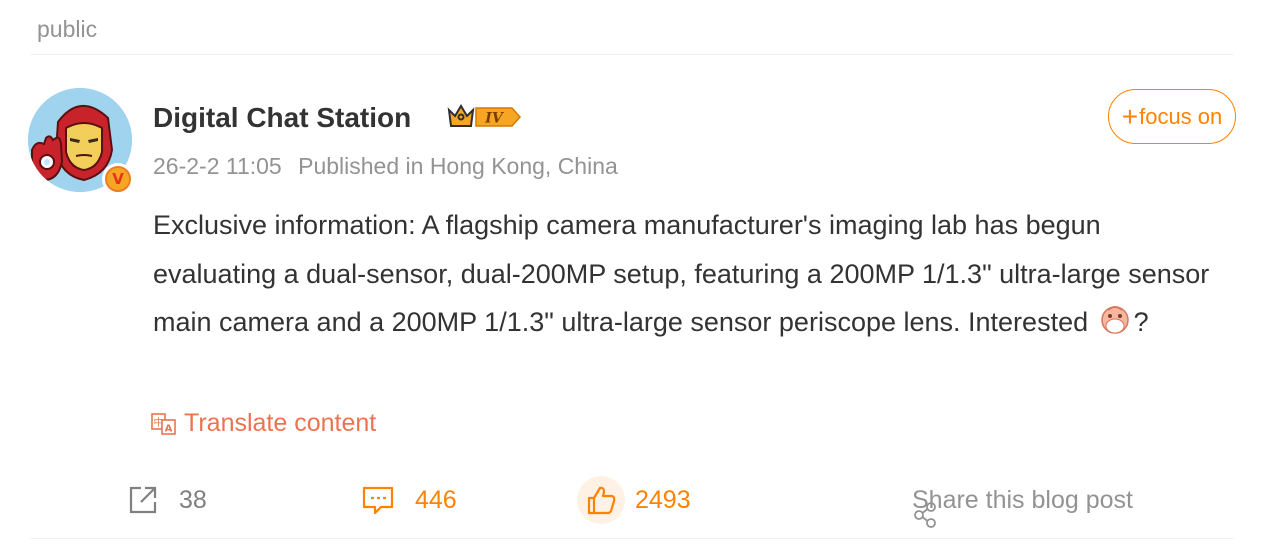  Describe the element at coordinates (494, 119) in the screenshot. I see `level-badge: IV` at that location.